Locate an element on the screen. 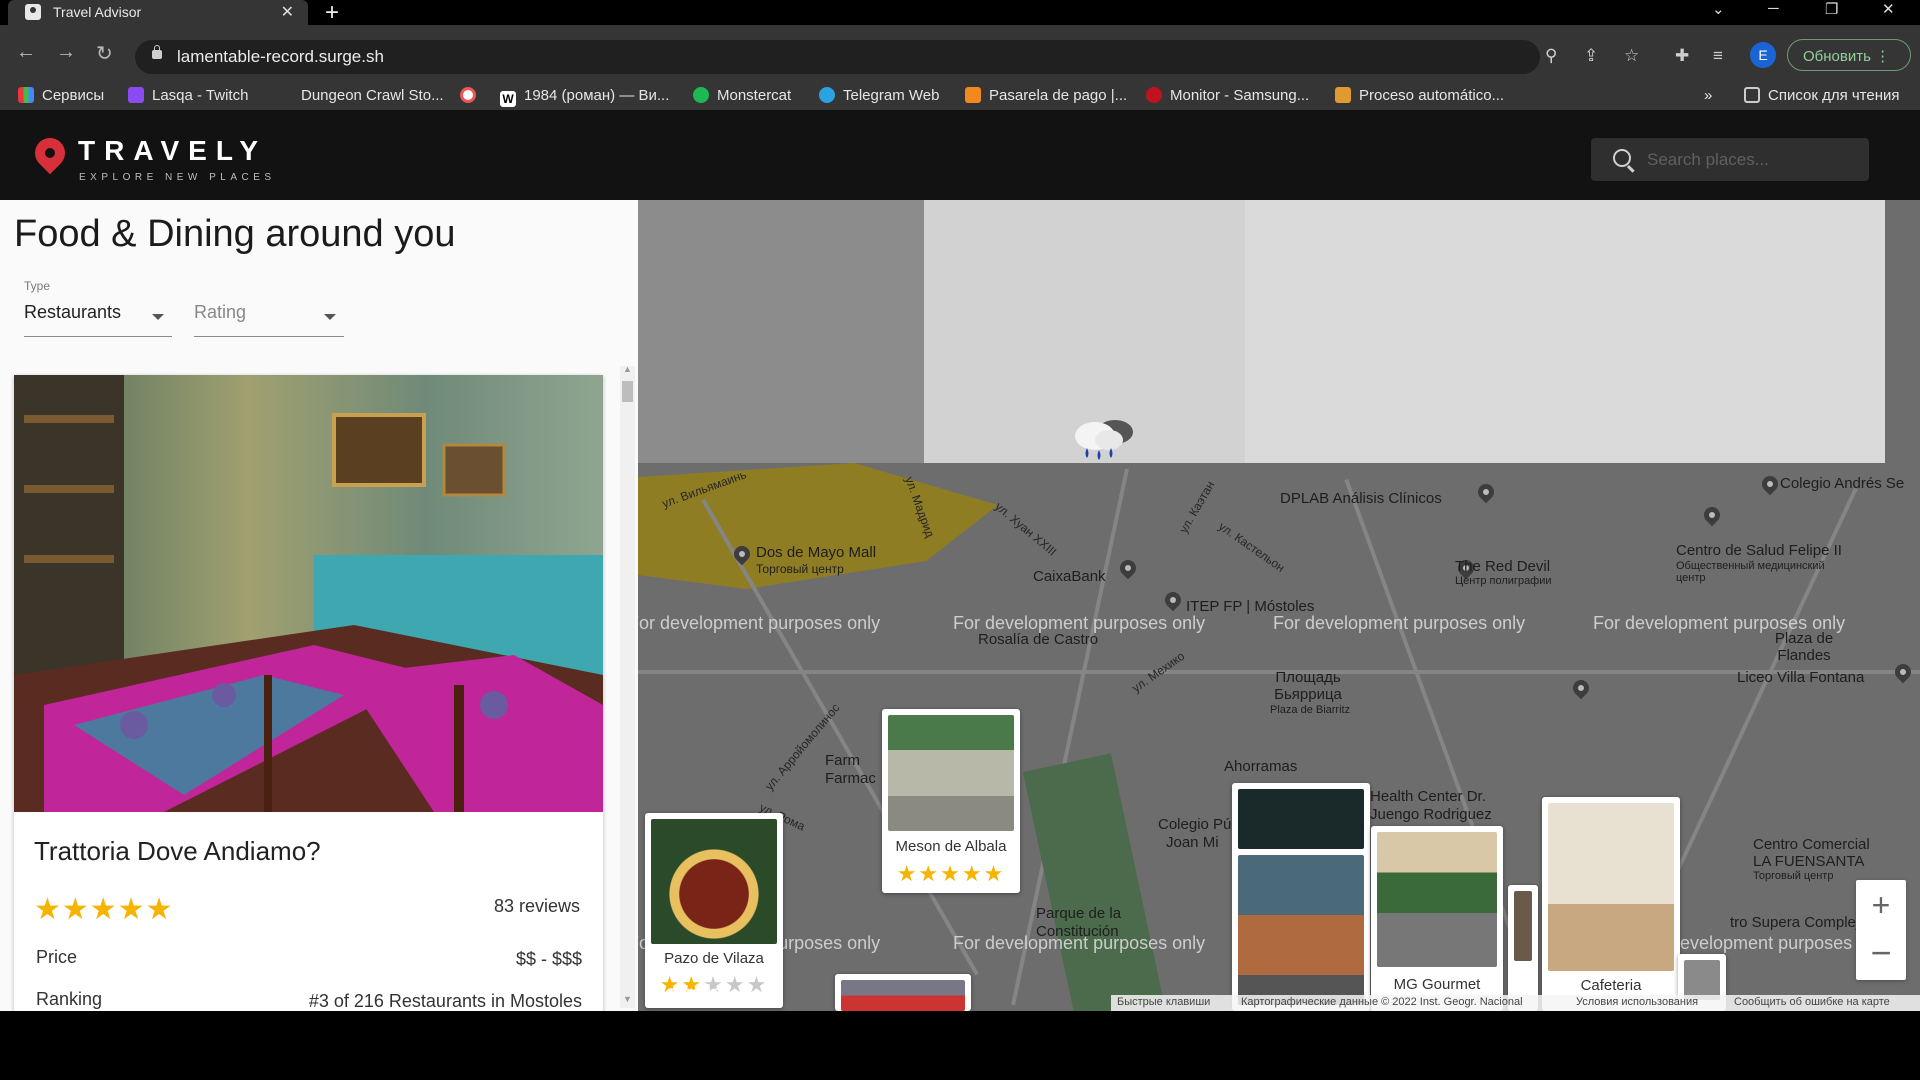 This screenshot has width=1920, height=1080. map-label: tro Supera Complejo is located at coordinates (1799, 922).